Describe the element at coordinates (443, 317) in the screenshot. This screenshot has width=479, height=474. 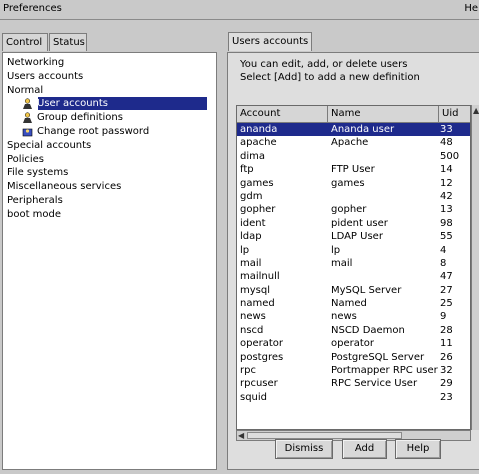
I see `uid-cell: 9` at that location.